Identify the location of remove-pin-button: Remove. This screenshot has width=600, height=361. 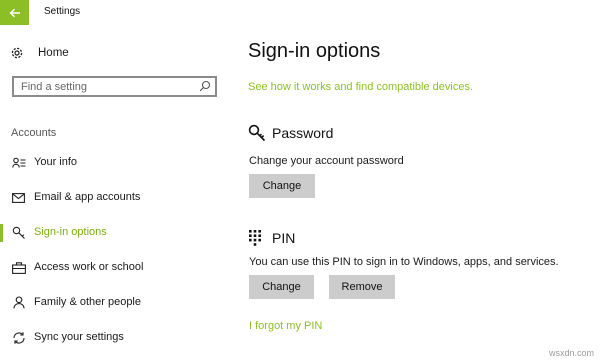
(362, 287).